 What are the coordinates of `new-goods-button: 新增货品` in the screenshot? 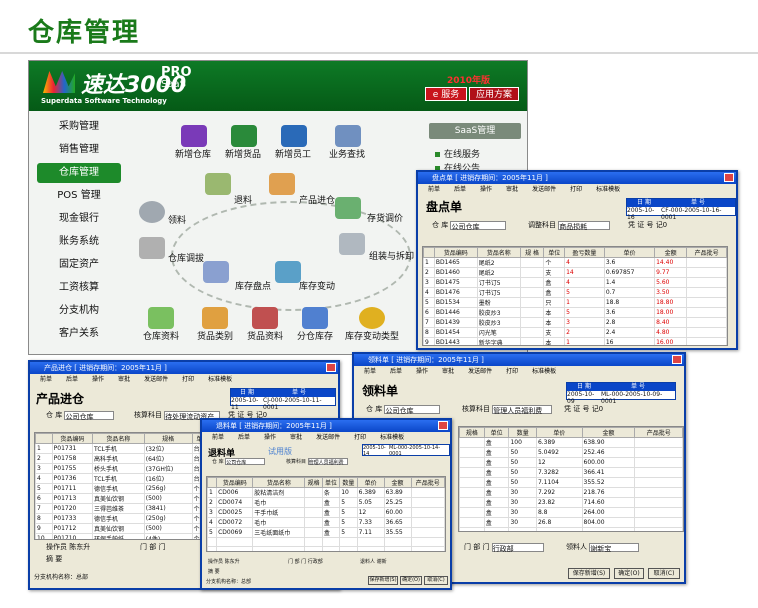 It's located at (243, 142).